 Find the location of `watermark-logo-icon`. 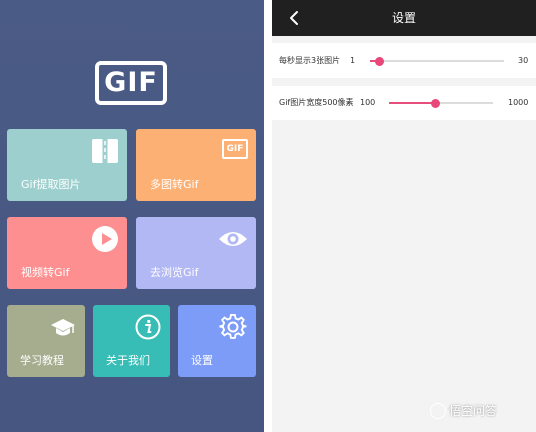

watermark-logo-icon is located at coordinates (438, 410).